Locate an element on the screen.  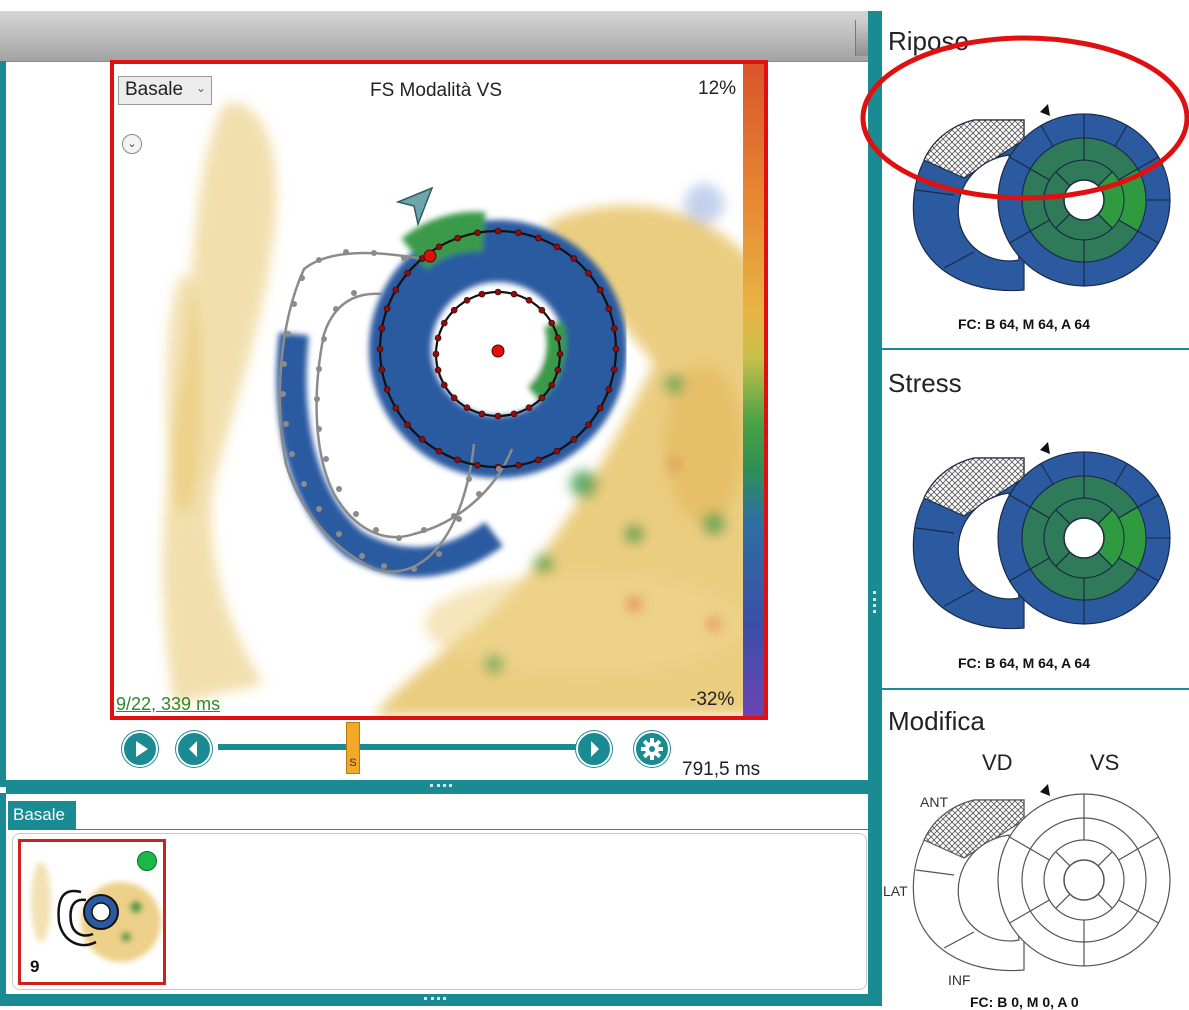
gear-icon is located at coordinates (652, 749).